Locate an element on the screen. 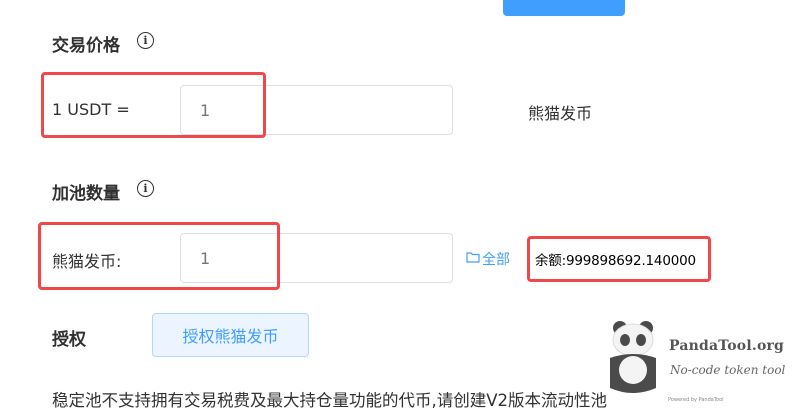  folder-icon is located at coordinates (473, 259).